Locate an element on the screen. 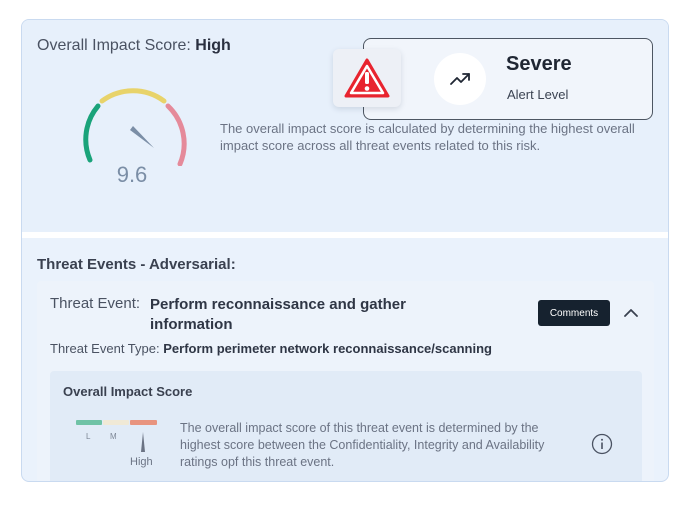 This screenshot has width=690, height=505. threat-event-label: Threat Event: is located at coordinates (95, 303).